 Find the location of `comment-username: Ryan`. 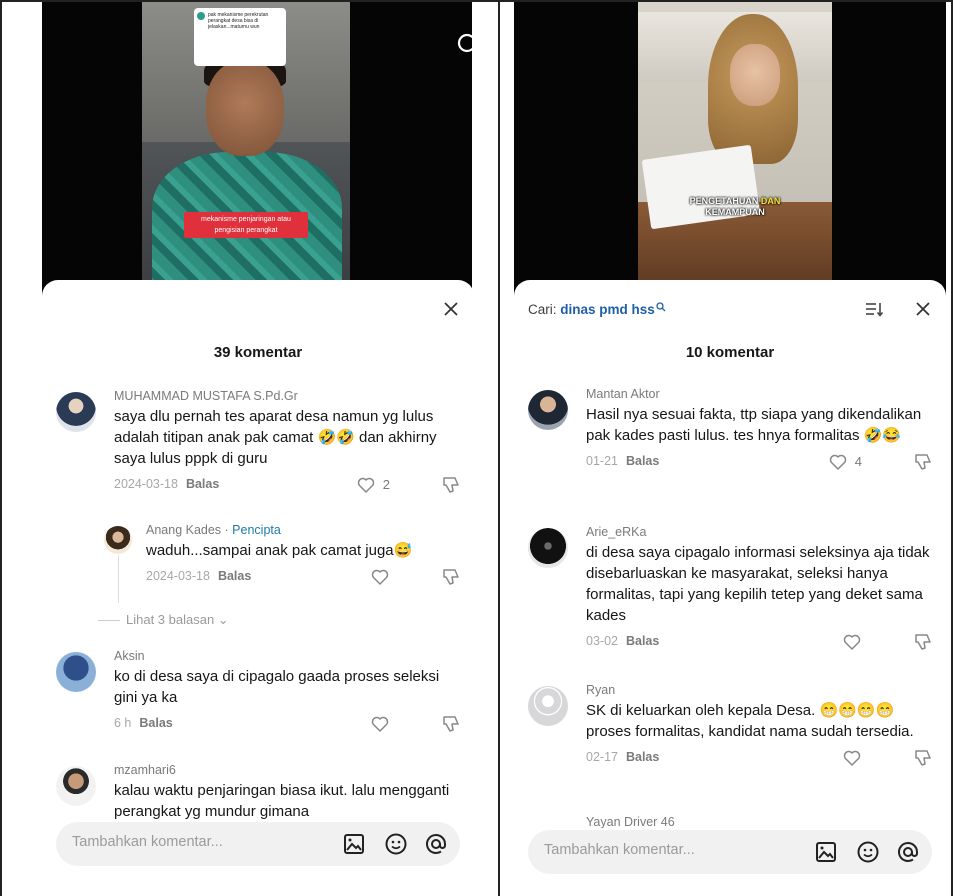

comment-username: Ryan is located at coordinates (759, 690).